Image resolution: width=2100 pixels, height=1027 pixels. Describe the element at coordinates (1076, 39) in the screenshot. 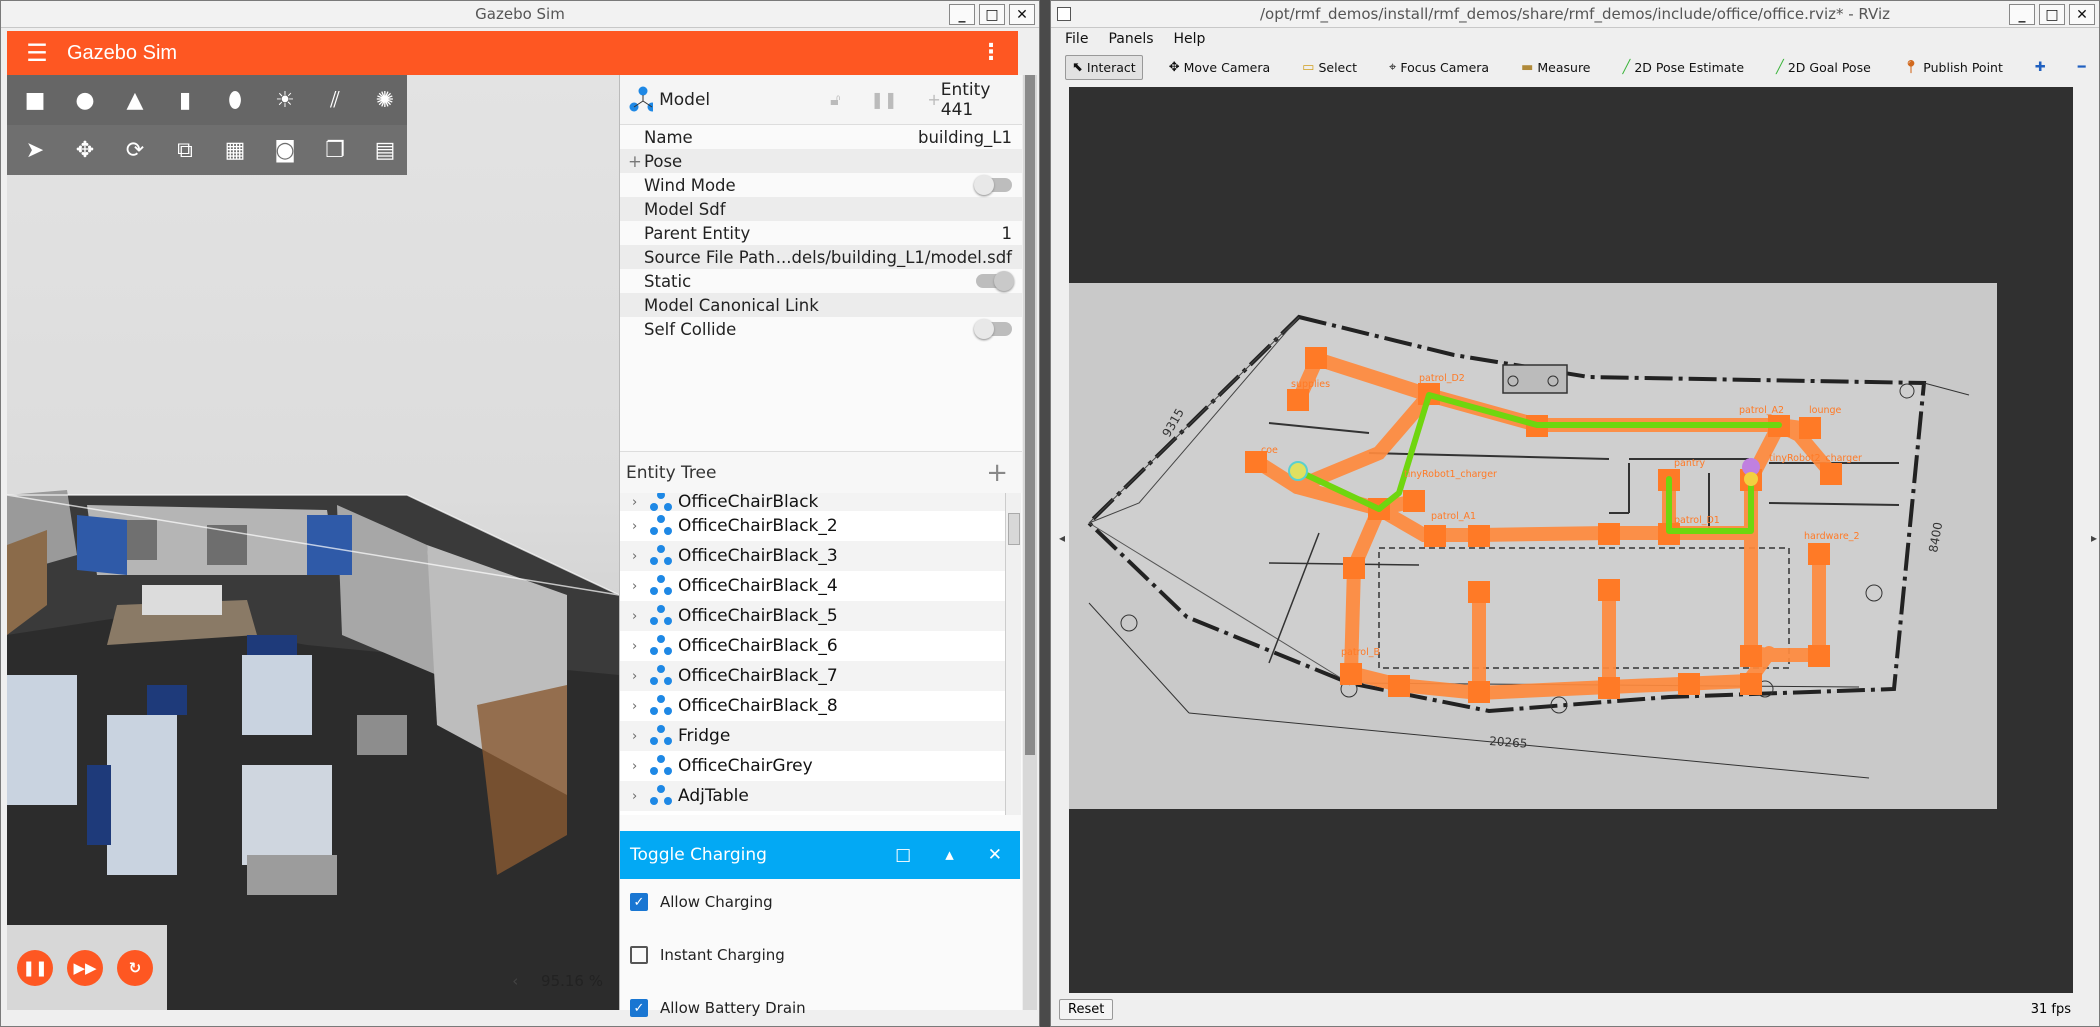

I see `menu-file: File` at that location.